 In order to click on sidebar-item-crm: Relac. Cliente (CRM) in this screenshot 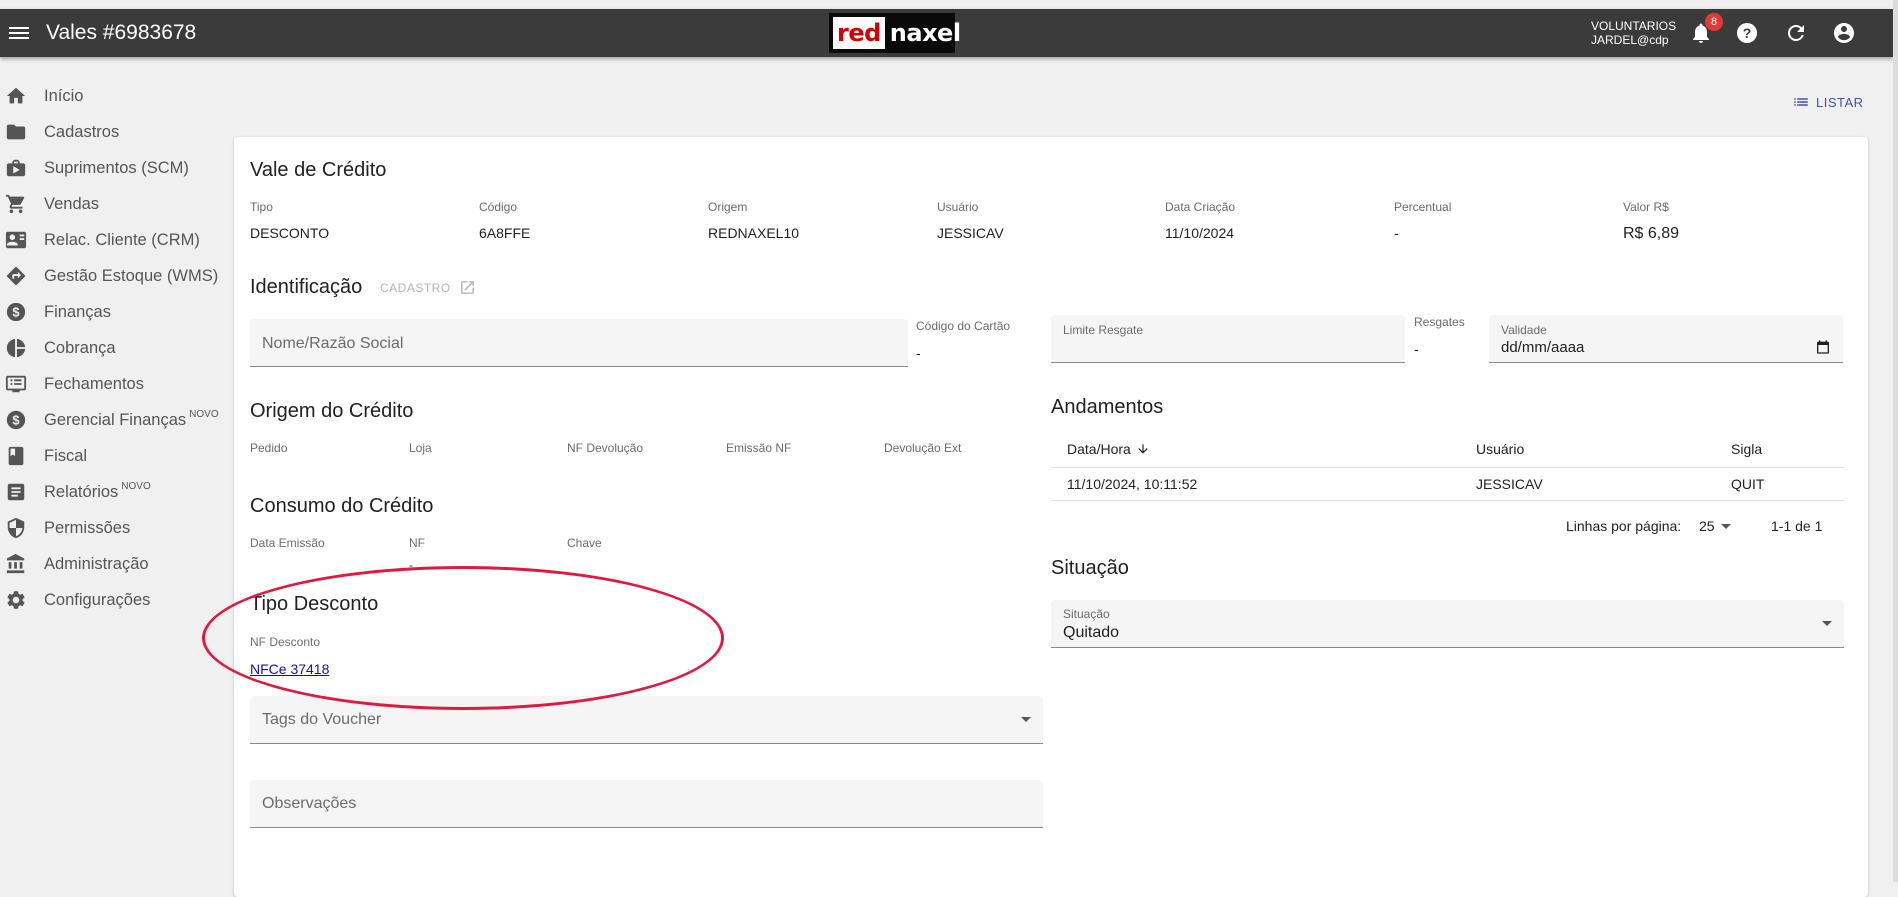, I will do `click(114, 240)`.